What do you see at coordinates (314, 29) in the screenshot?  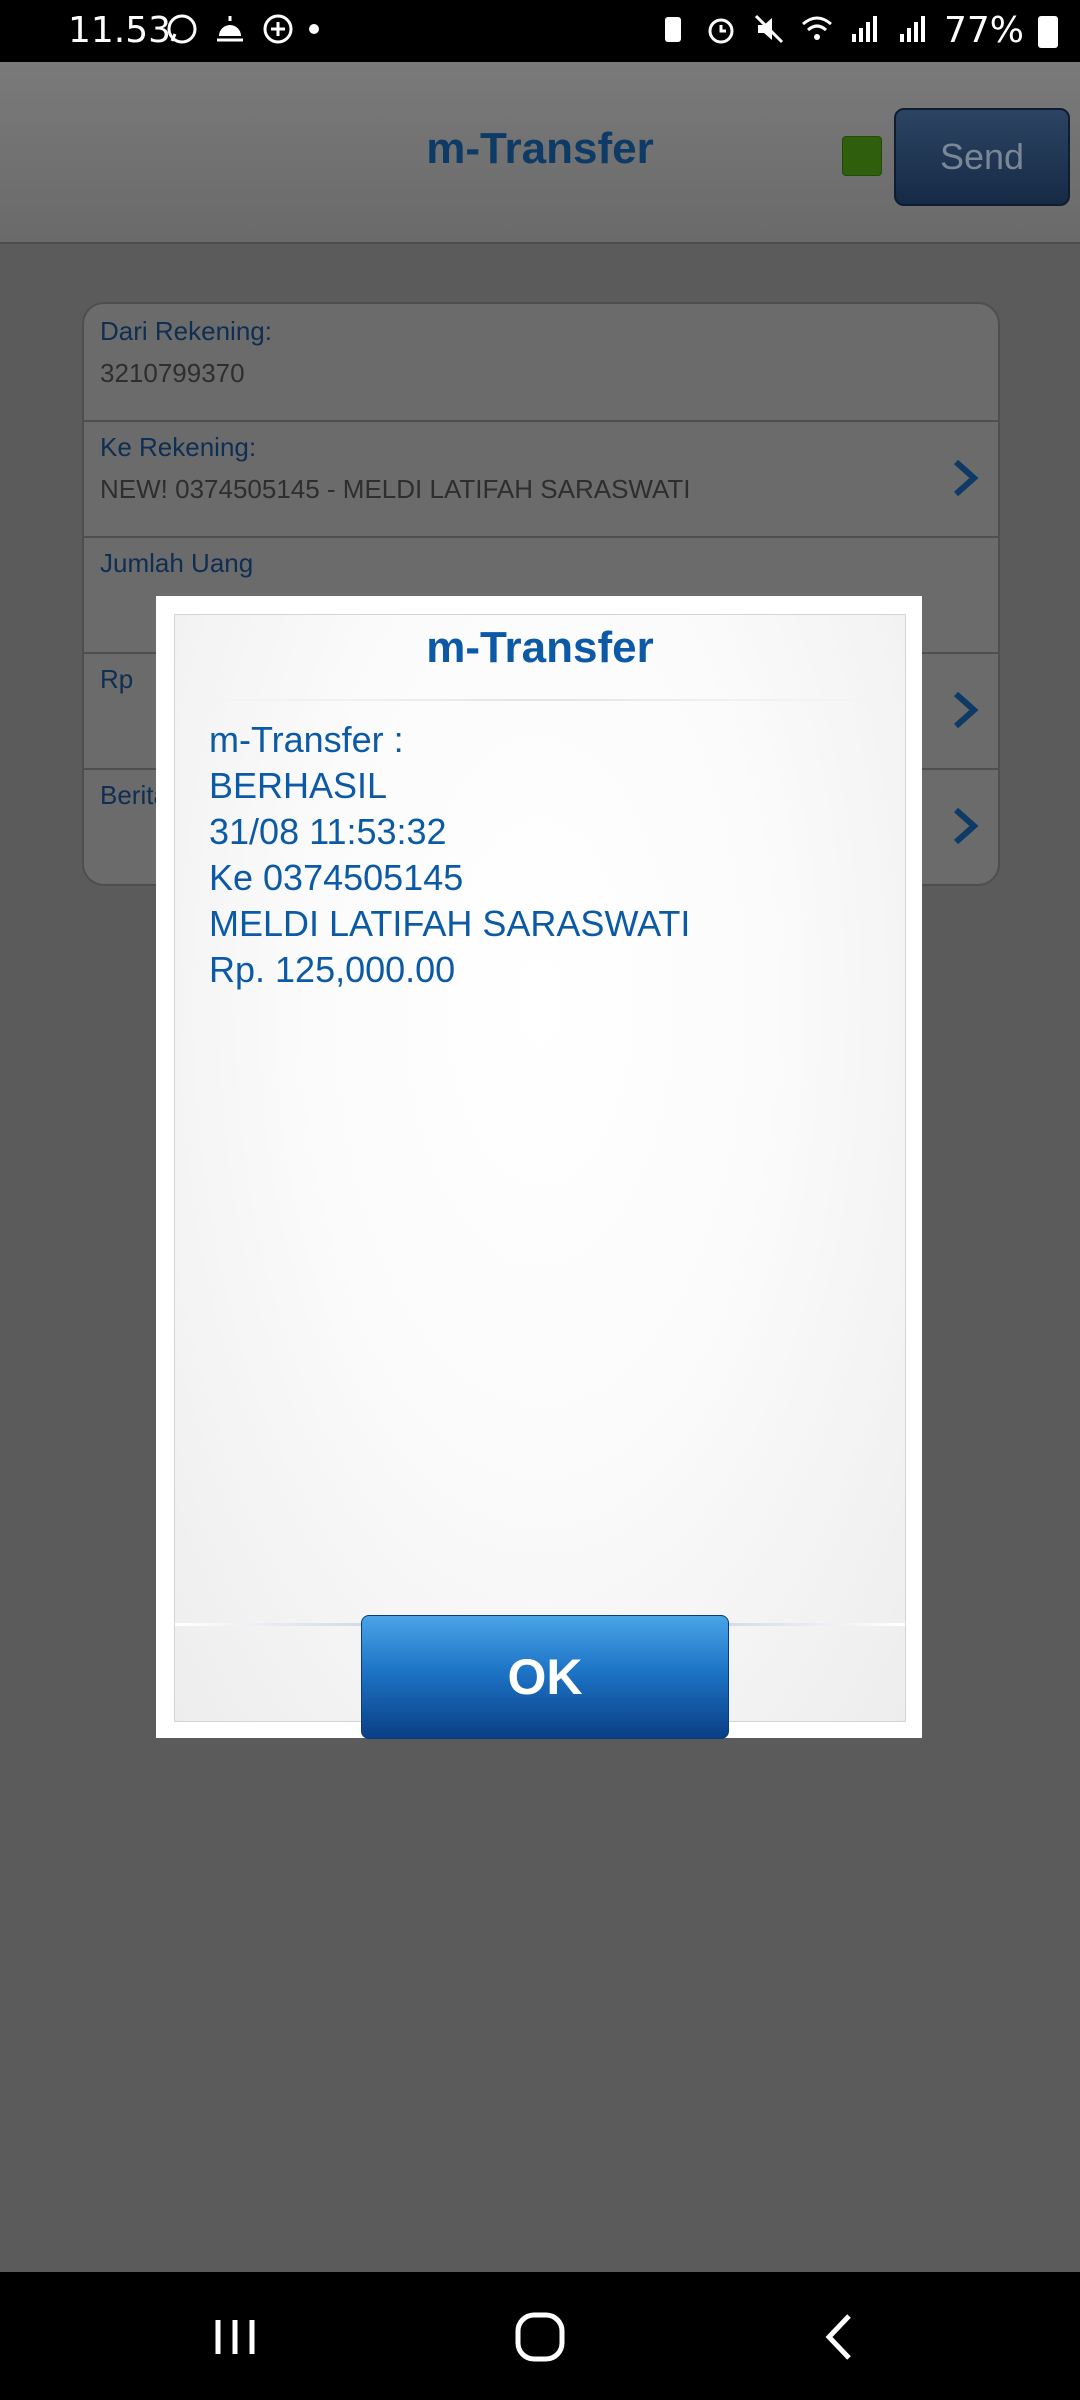 I see `more-notifications-dot` at bounding box center [314, 29].